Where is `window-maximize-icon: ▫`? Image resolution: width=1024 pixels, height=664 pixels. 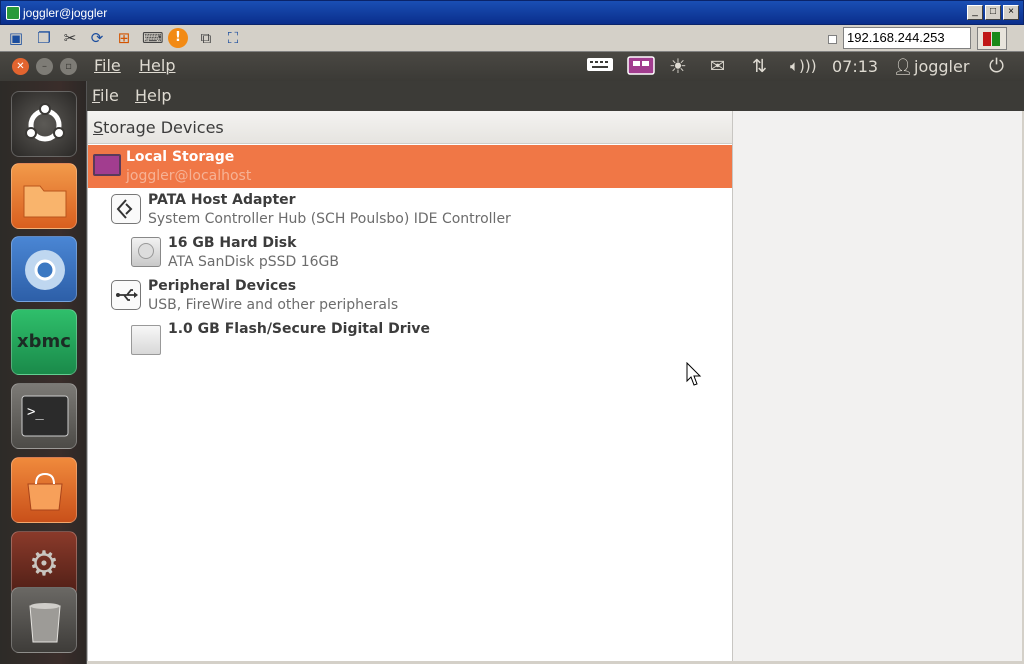 window-maximize-icon: ▫ is located at coordinates (68, 66).